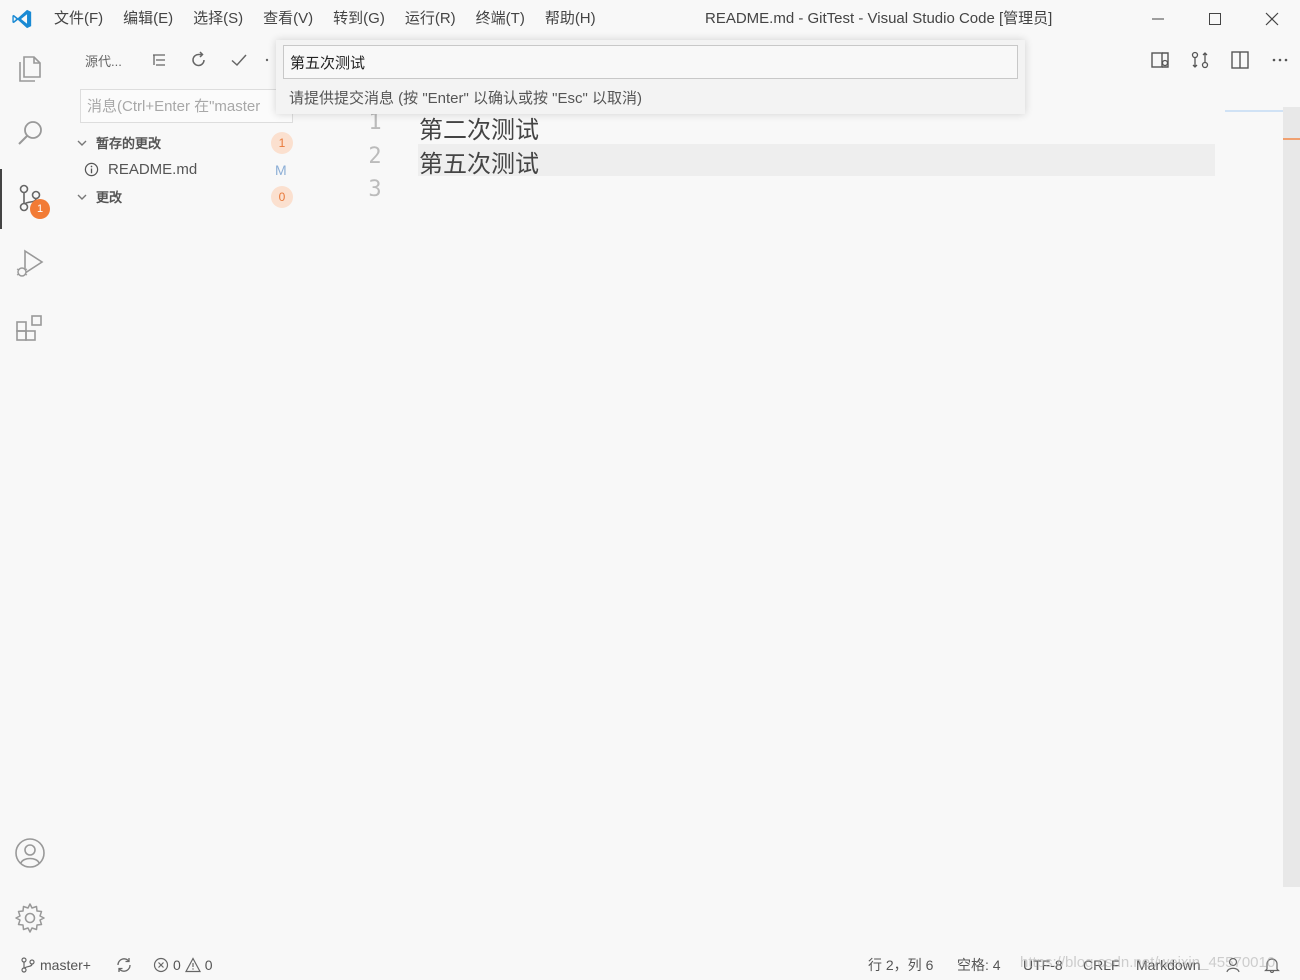 Image resolution: width=1300 pixels, height=980 pixels. Describe the element at coordinates (1, 199) in the screenshot. I see `active-indicator` at that location.